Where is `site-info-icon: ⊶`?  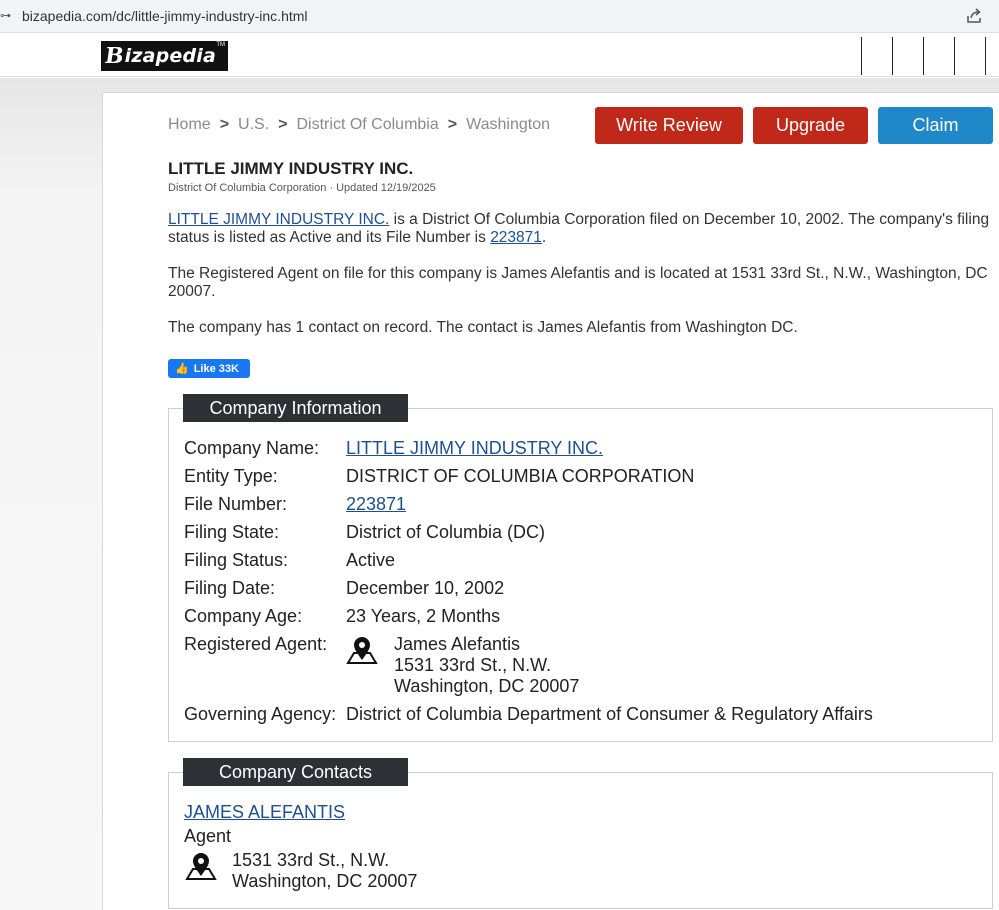
site-info-icon: ⊶ is located at coordinates (5, 15).